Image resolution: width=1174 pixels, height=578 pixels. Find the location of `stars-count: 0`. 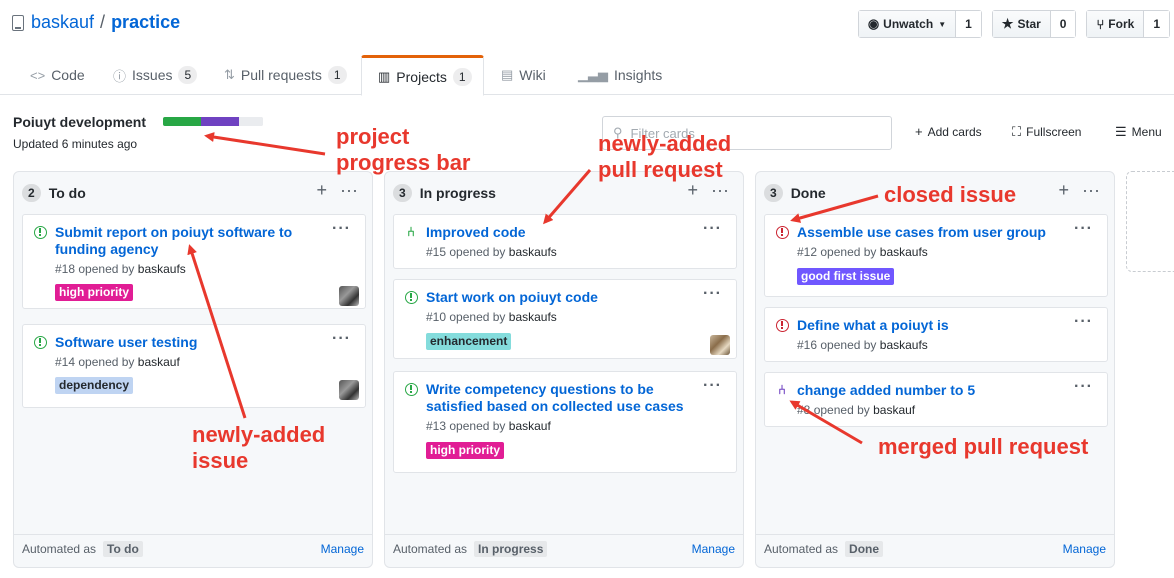

stars-count: 0 is located at coordinates (1063, 24).